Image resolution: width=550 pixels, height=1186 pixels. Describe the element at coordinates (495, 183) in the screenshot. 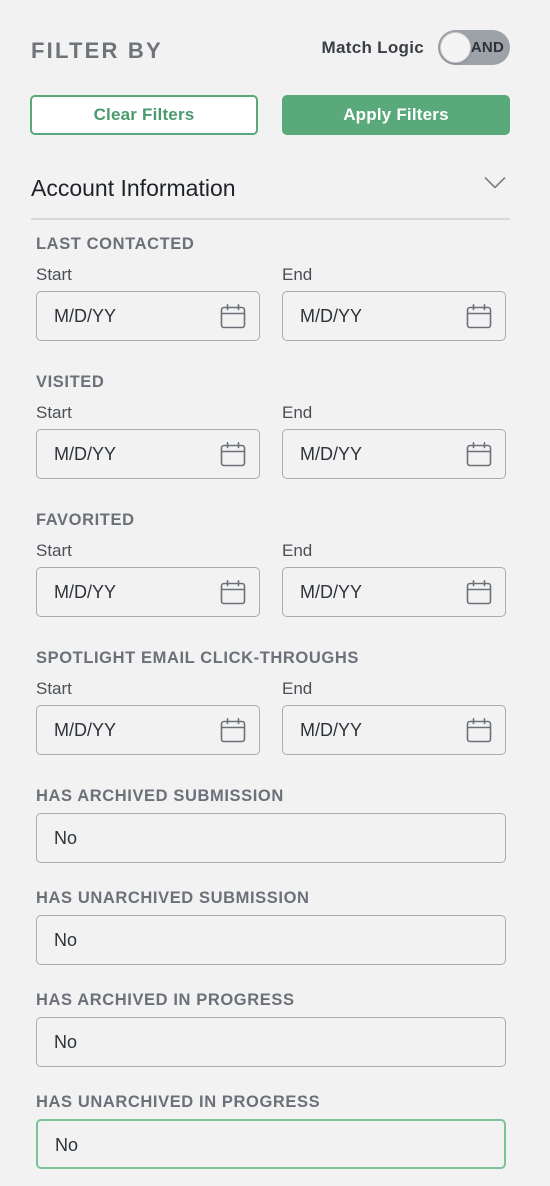

I see `chevron-down-icon` at that location.